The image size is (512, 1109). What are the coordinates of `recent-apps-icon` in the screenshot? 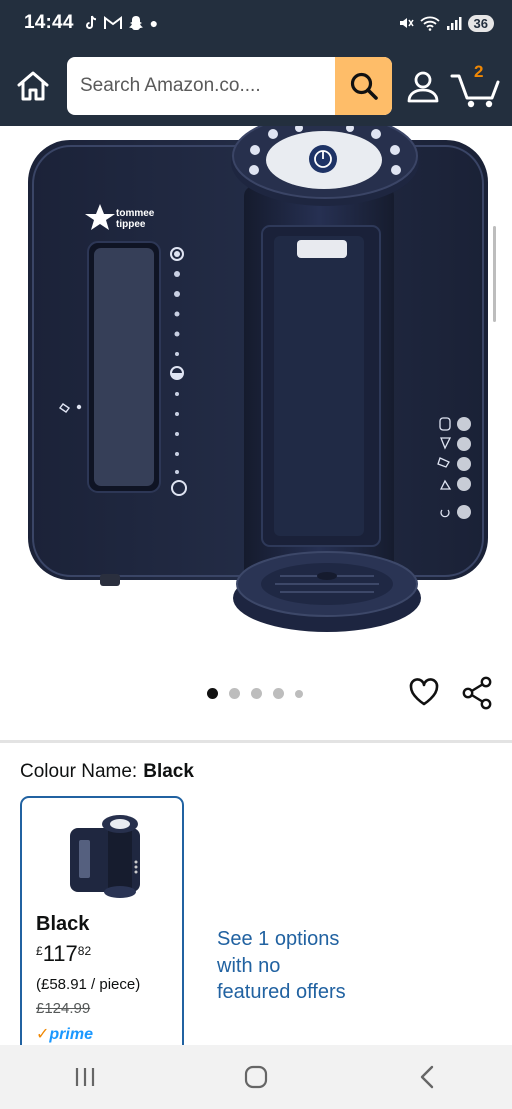 It's located at (85, 1077).